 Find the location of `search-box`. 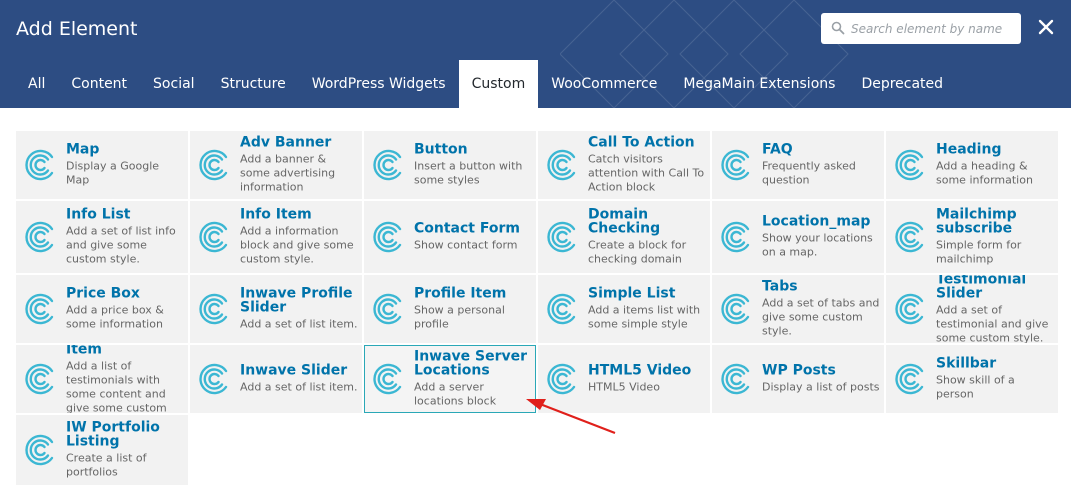

search-box is located at coordinates (921, 28).